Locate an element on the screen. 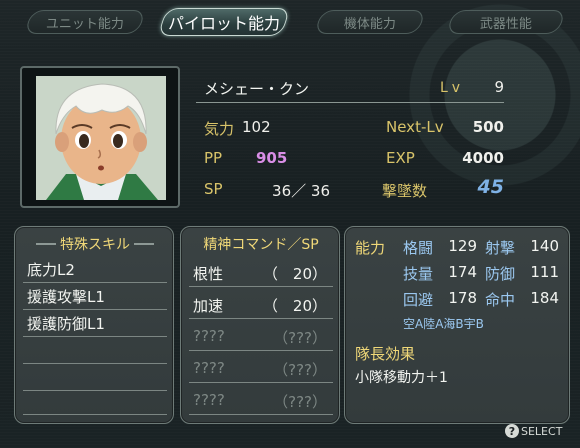 The width and height of the screenshot is (580, 448). stat-value: 140 is located at coordinates (544, 246).